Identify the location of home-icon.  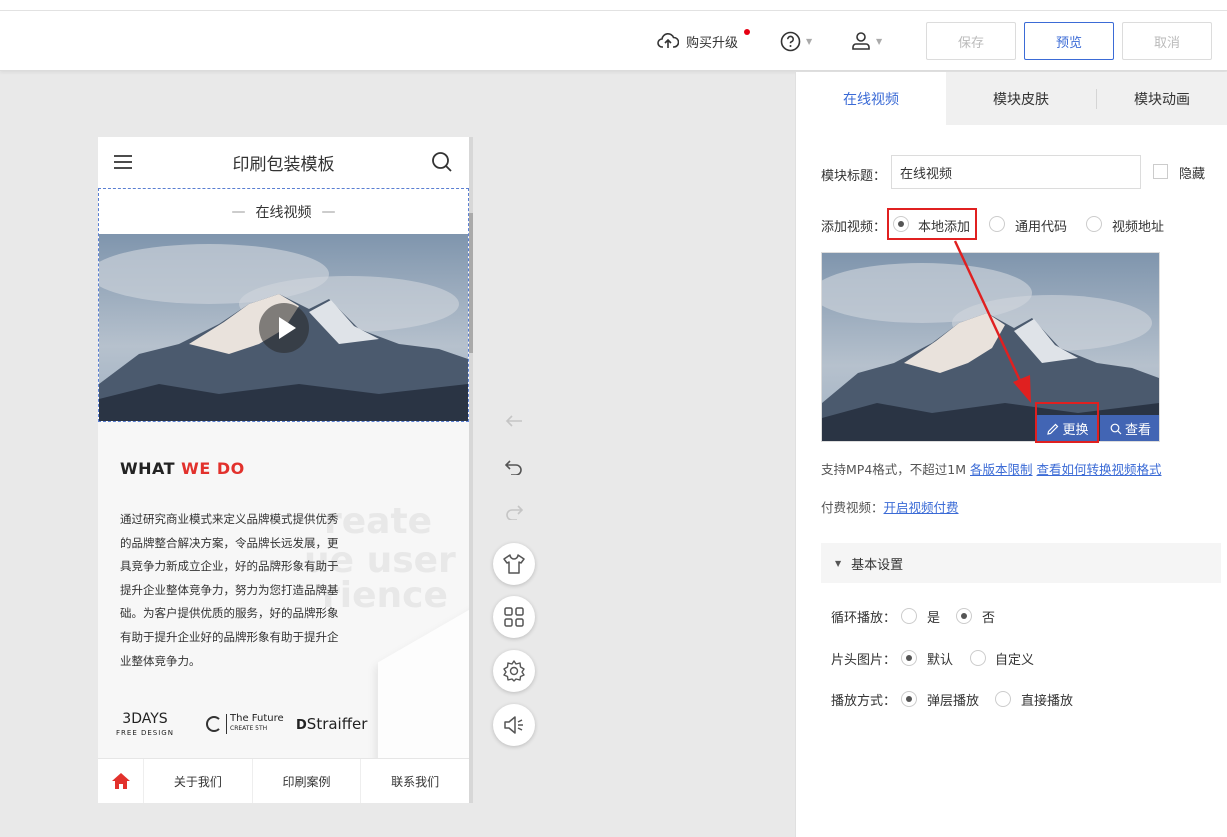
(120, 781).